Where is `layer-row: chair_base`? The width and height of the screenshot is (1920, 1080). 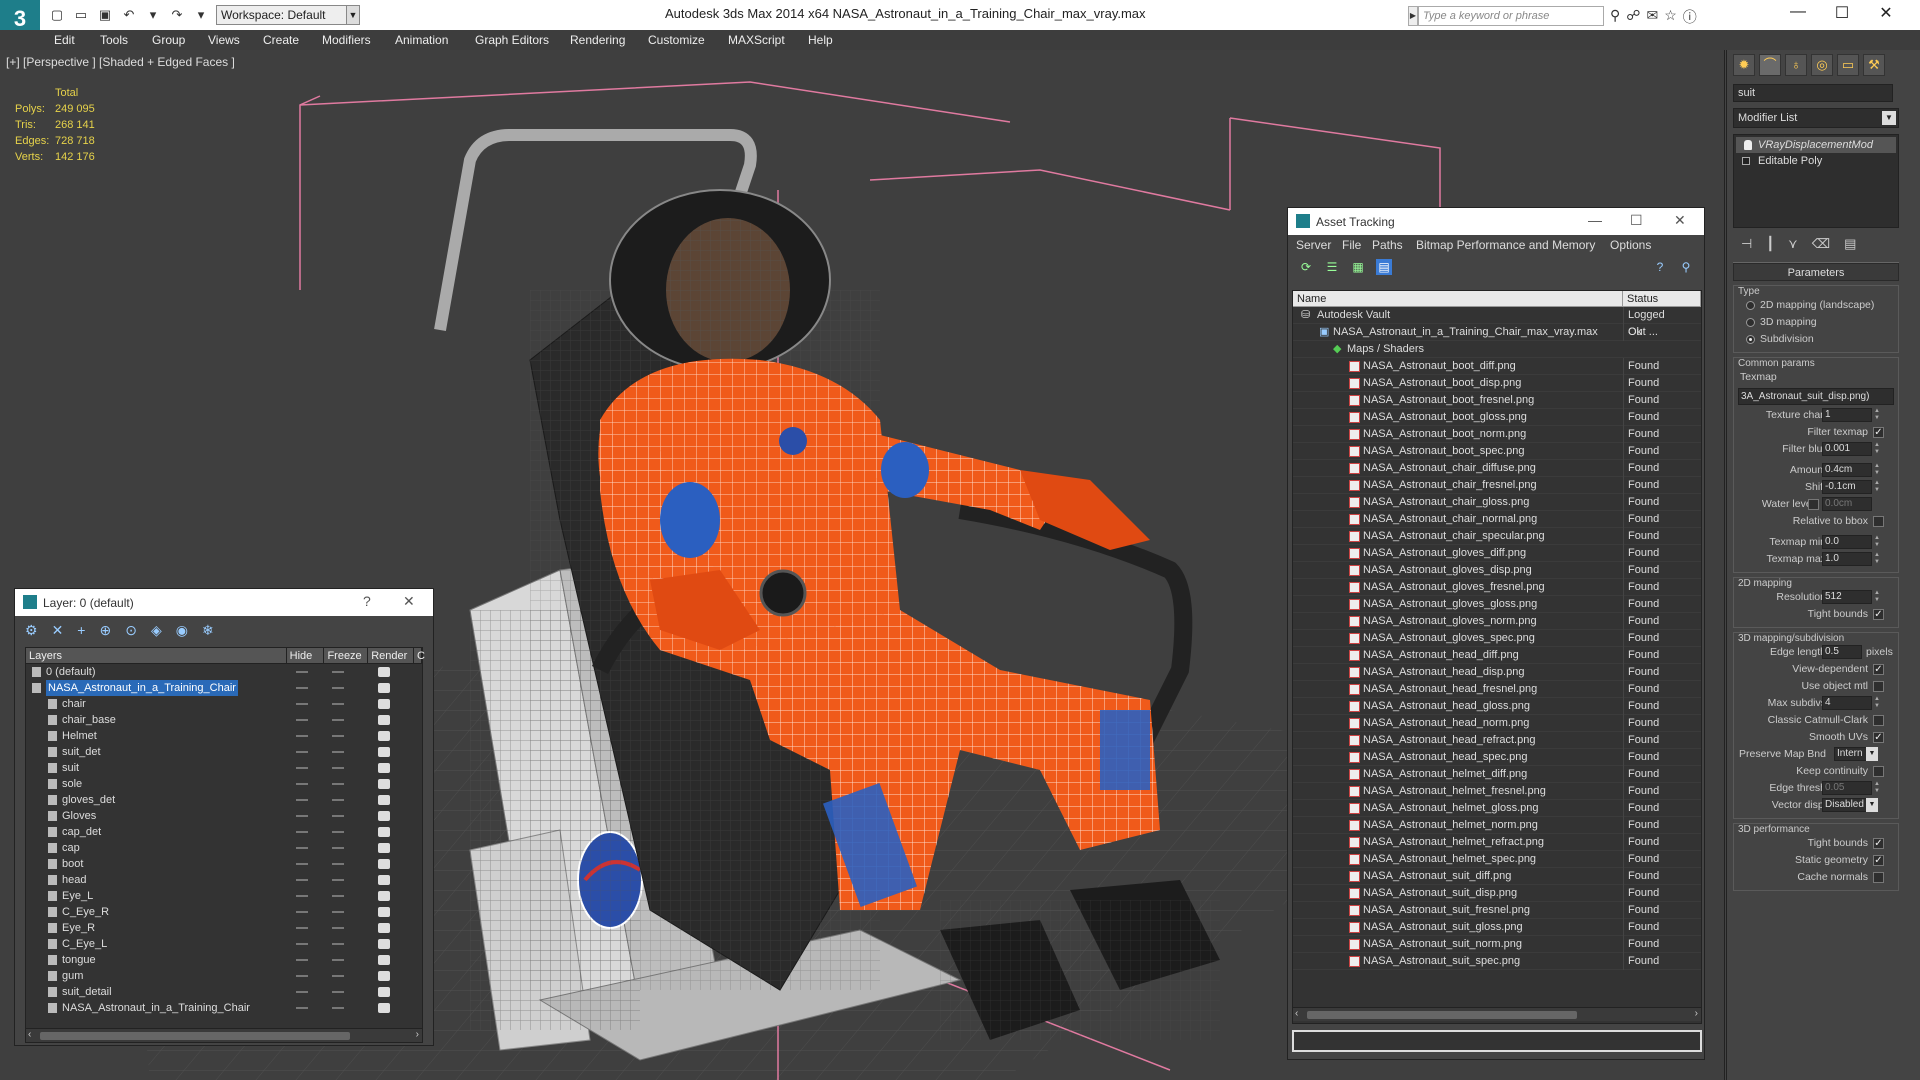
layer-row: chair_base is located at coordinates (224, 720).